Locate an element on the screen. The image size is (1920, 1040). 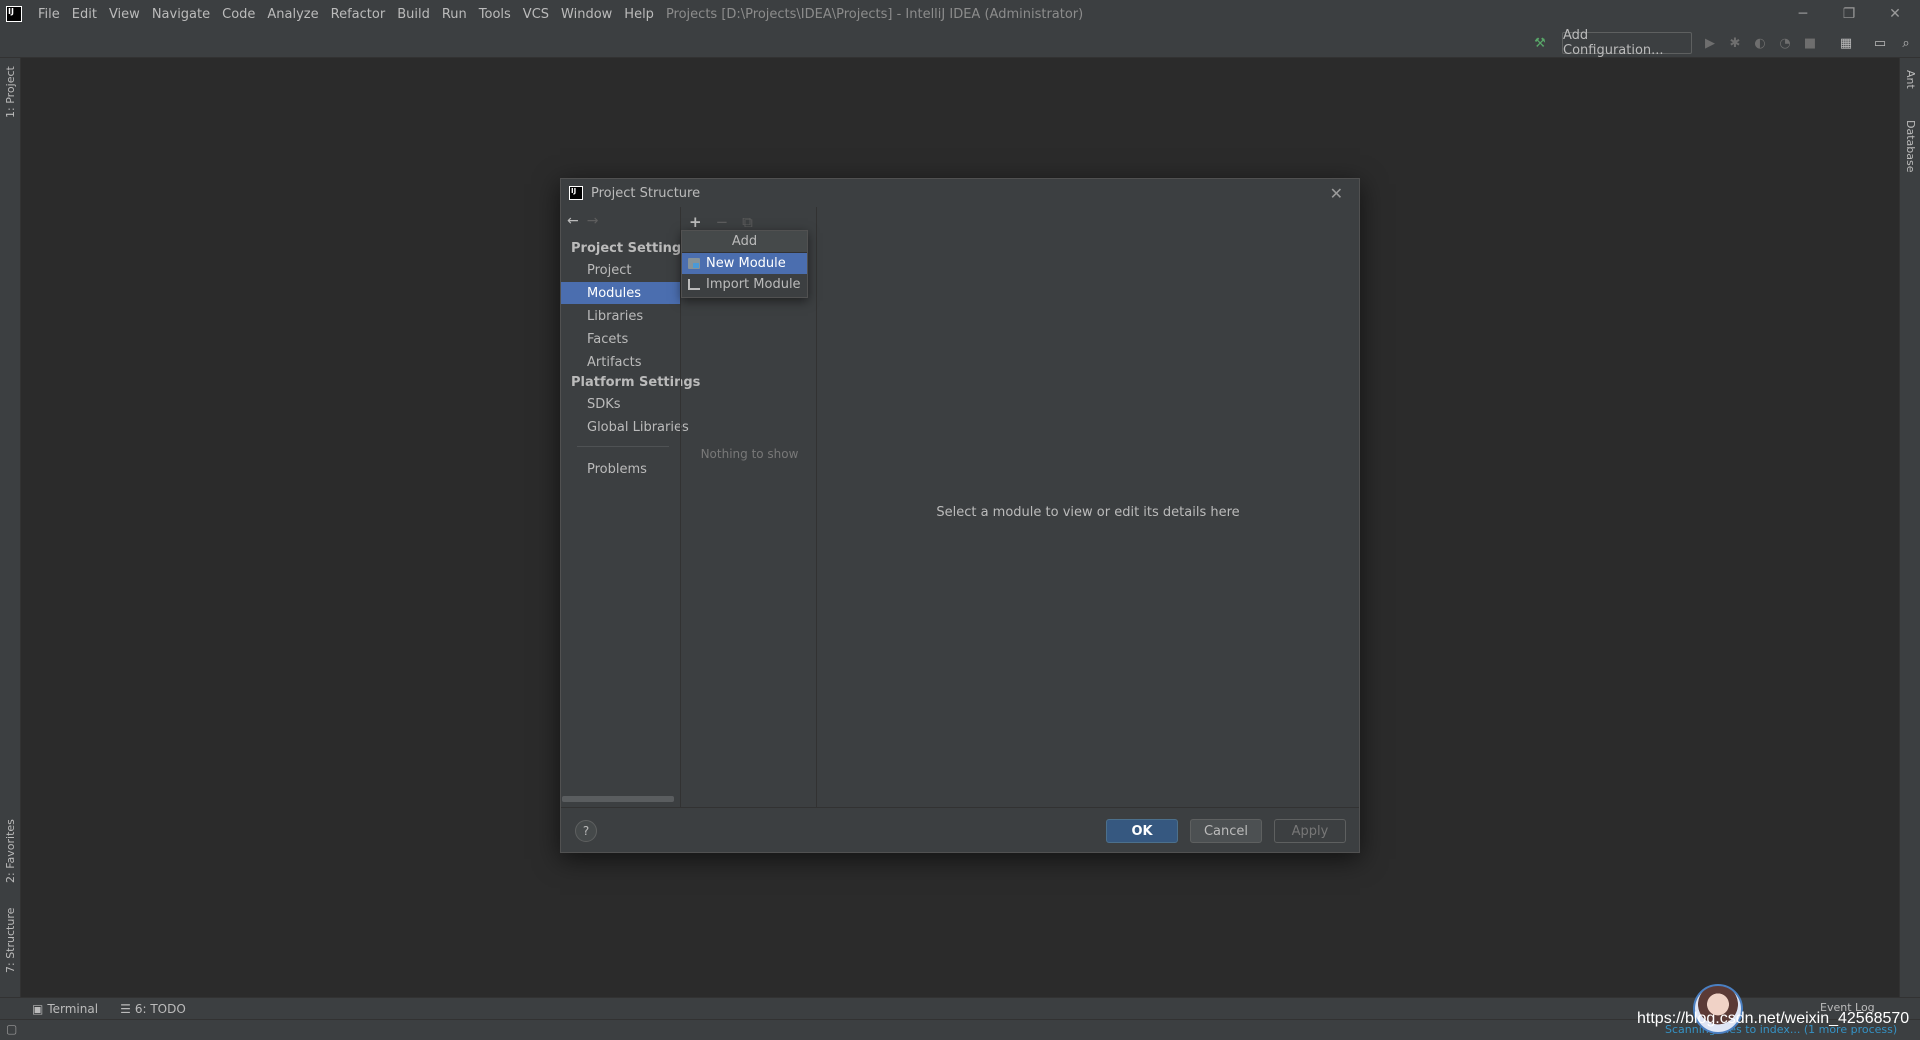
menu-tools: Tools is located at coordinates (495, 14).